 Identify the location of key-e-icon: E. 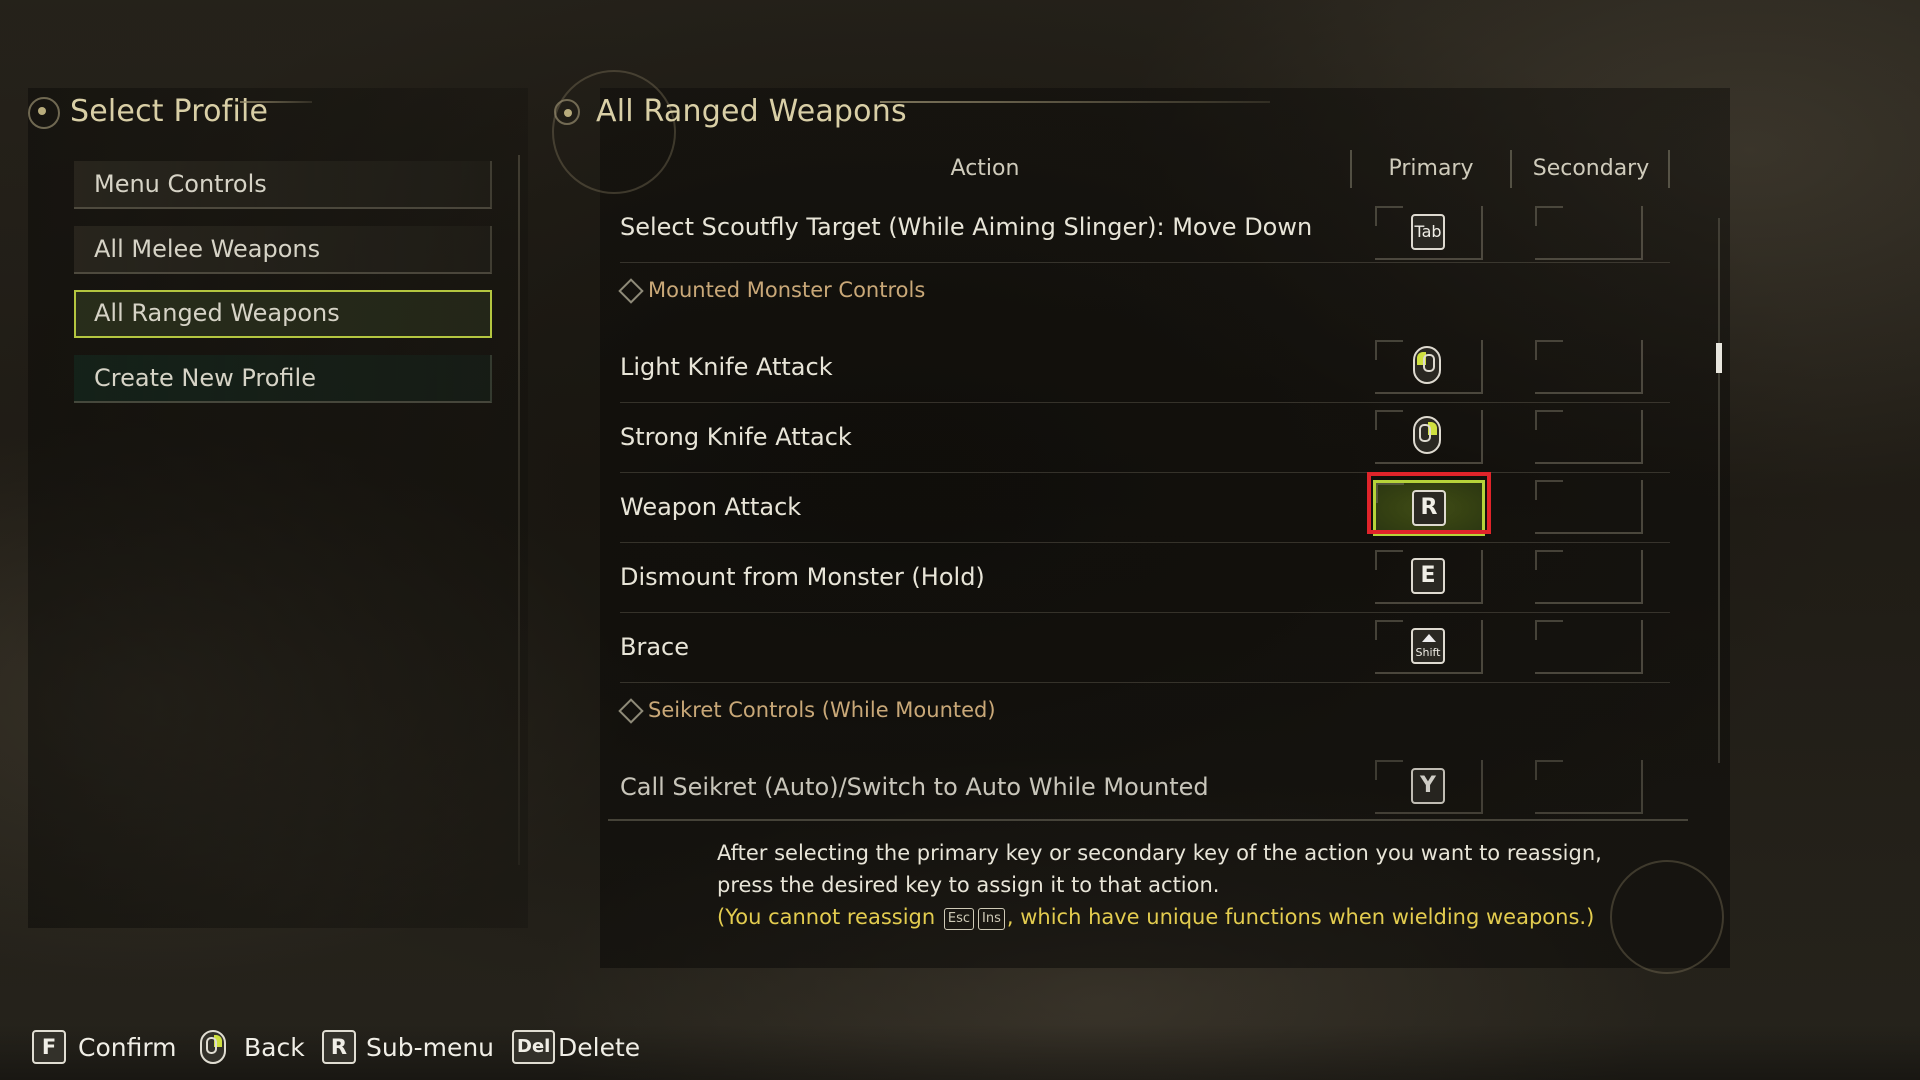
(1428, 576).